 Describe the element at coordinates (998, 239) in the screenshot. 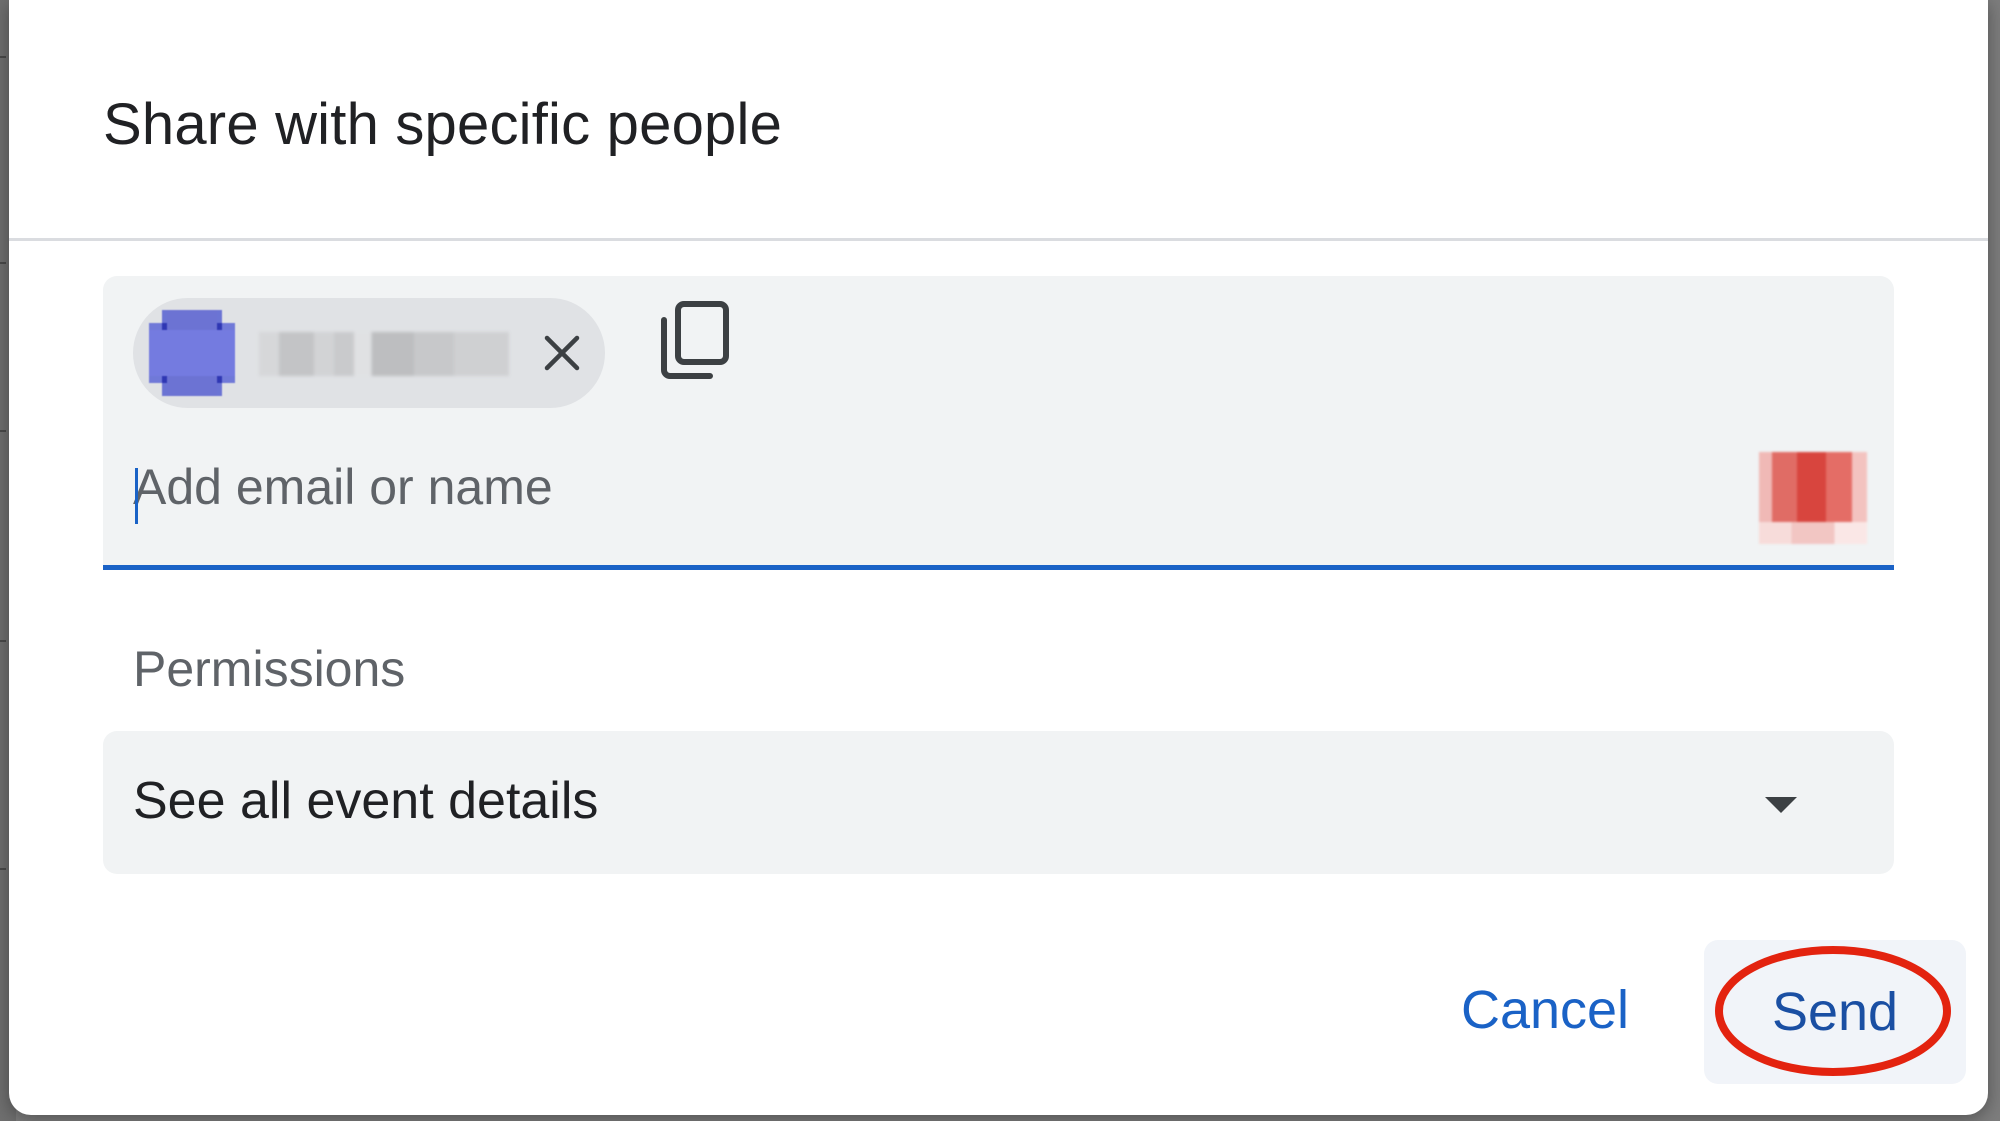

I see `title-divider` at that location.